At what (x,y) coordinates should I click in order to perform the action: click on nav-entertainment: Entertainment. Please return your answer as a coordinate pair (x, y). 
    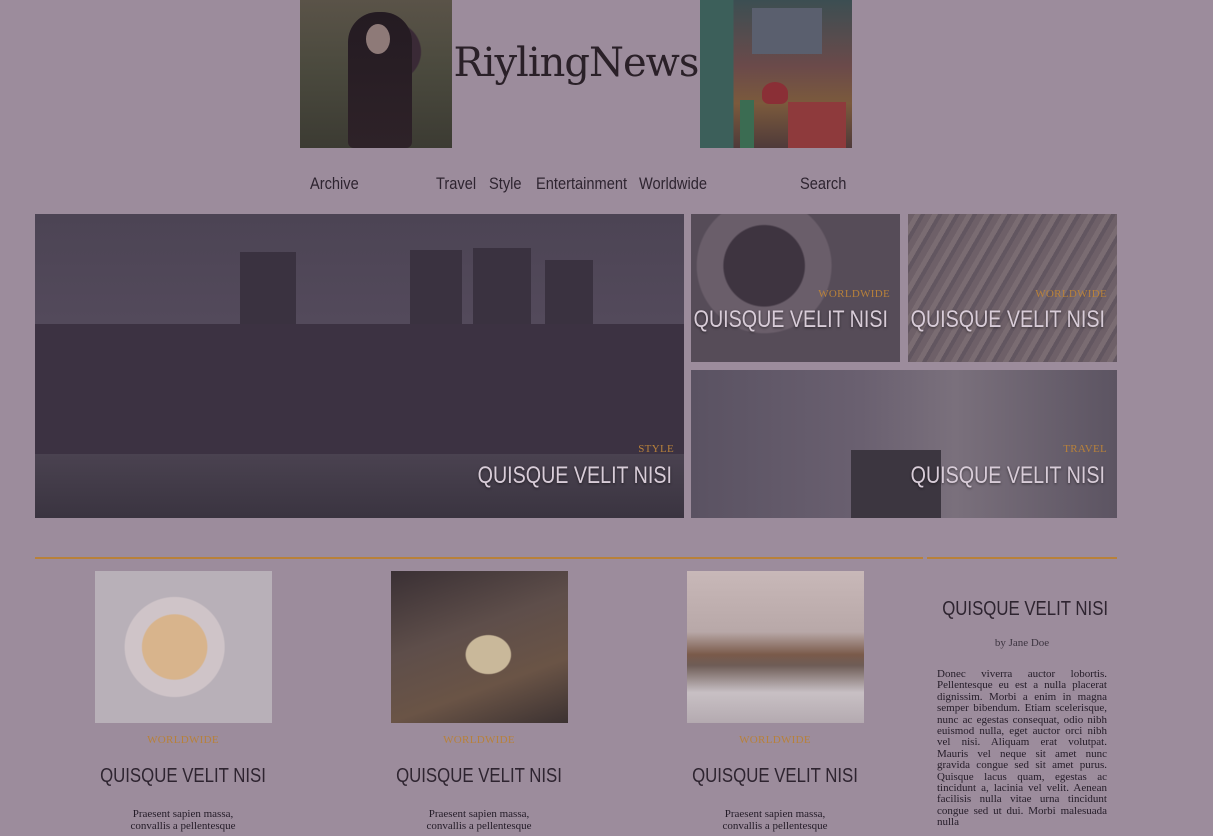
    Looking at the image, I should click on (581, 184).